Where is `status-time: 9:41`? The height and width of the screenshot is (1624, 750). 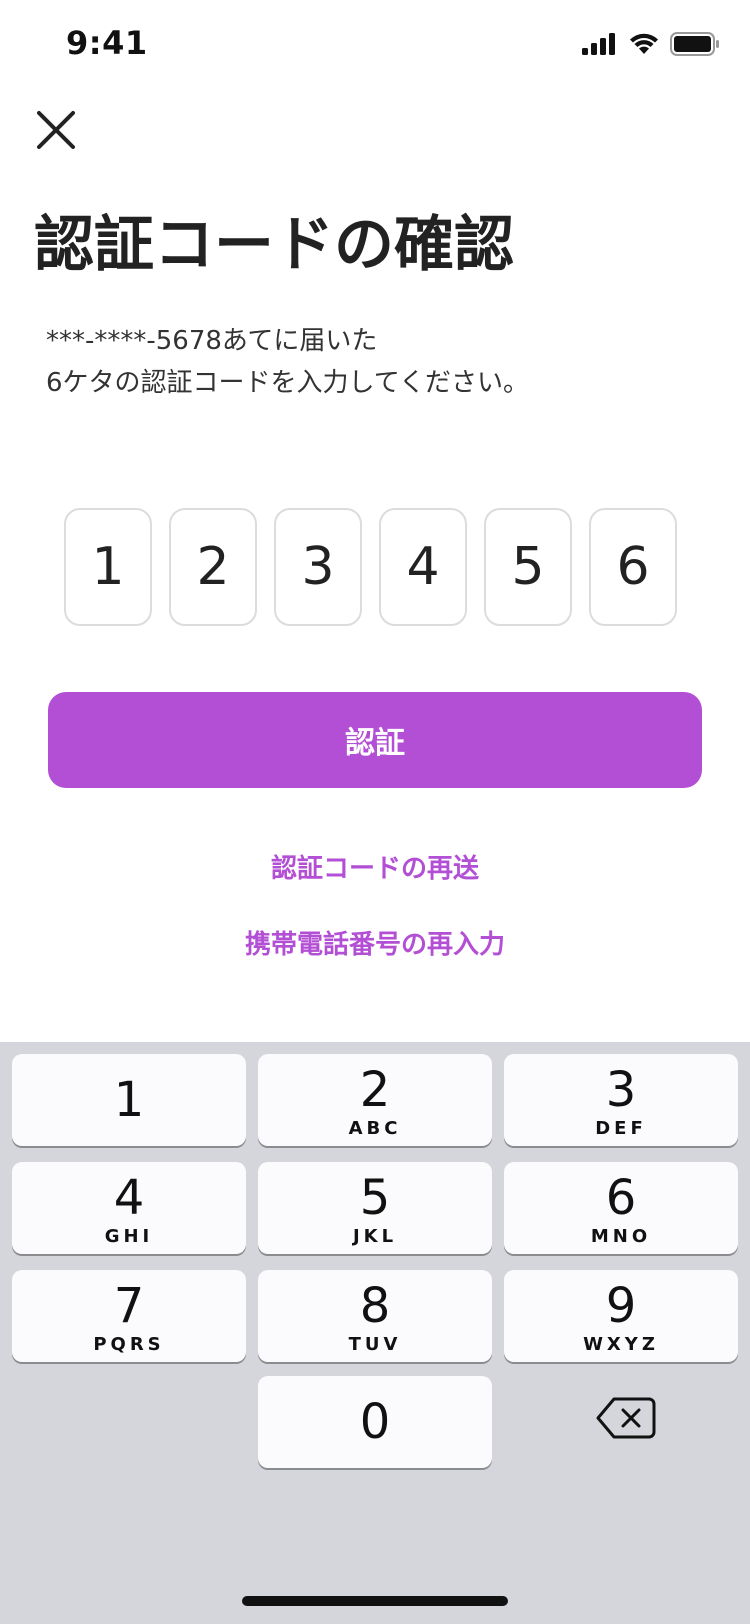
status-time: 9:41 is located at coordinates (107, 43).